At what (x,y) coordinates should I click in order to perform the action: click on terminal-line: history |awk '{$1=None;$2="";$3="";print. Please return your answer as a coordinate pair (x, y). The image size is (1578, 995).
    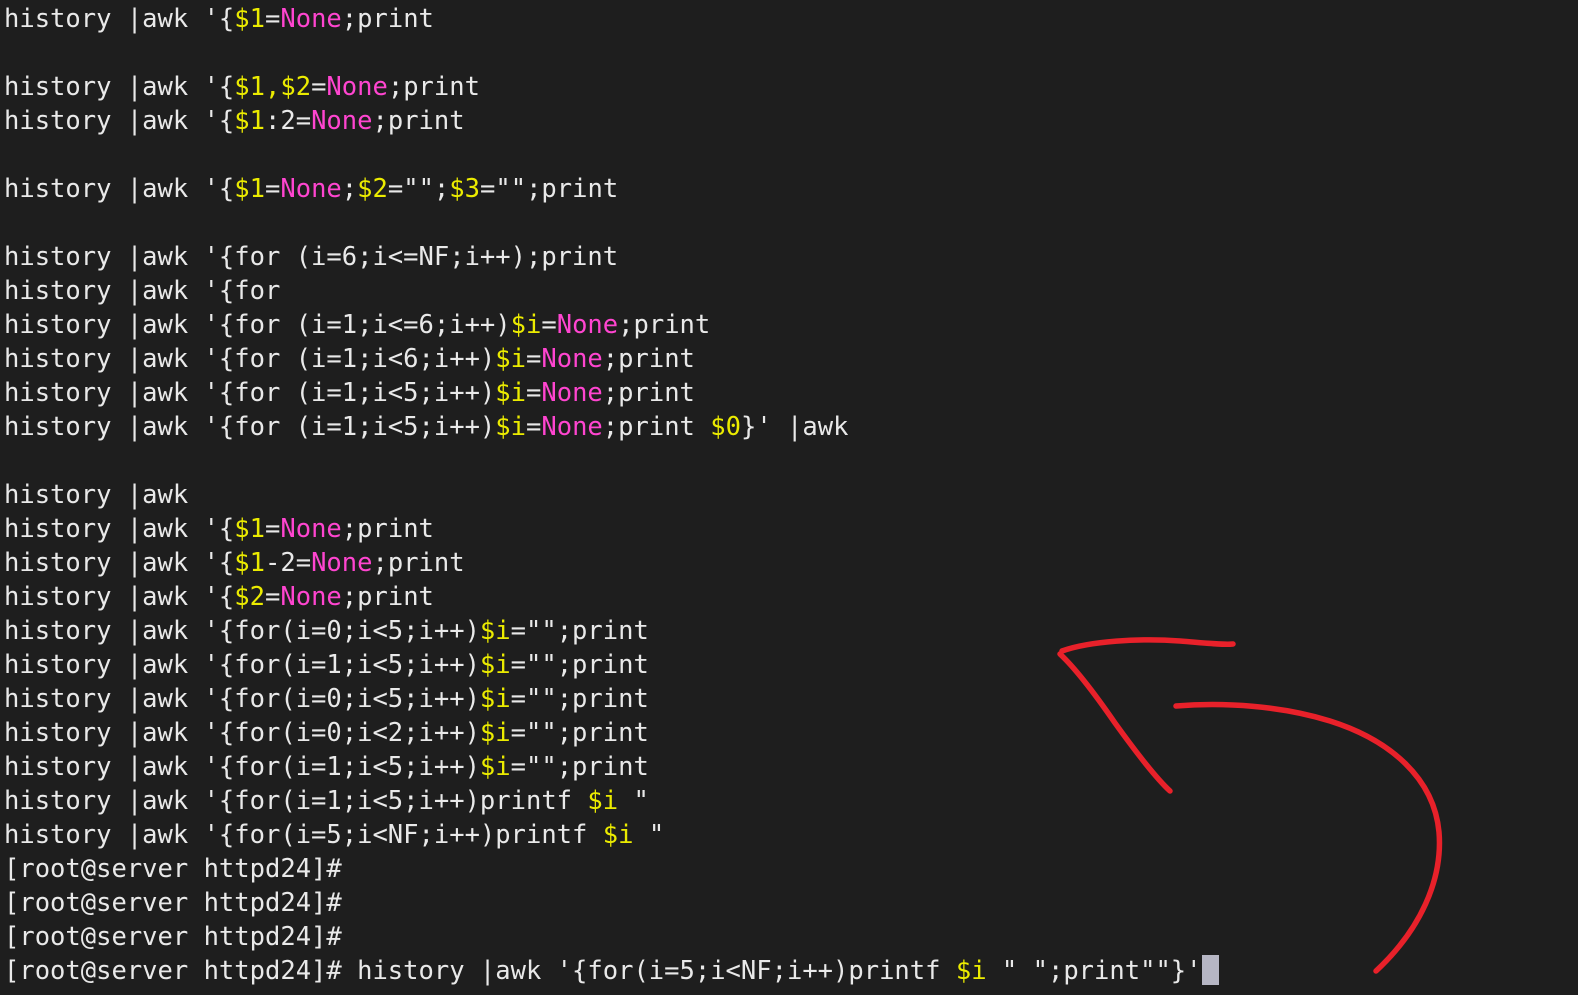
    Looking at the image, I should click on (789, 189).